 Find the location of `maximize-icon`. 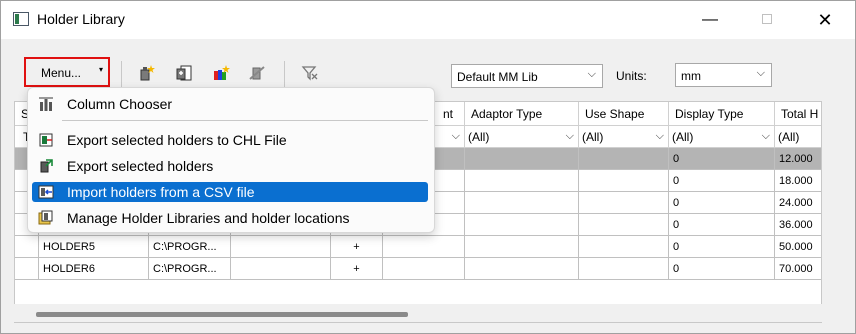

maximize-icon is located at coordinates (767, 19).